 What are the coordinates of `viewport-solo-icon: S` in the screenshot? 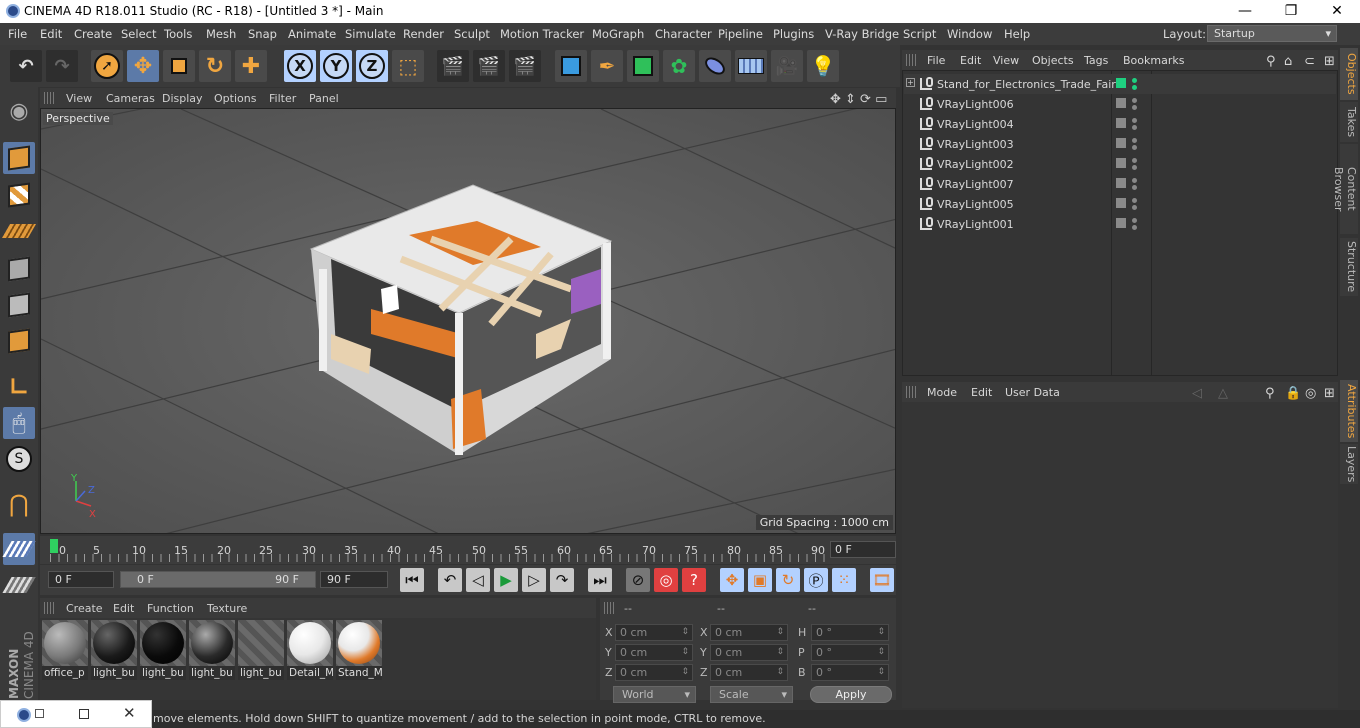 It's located at (19, 459).